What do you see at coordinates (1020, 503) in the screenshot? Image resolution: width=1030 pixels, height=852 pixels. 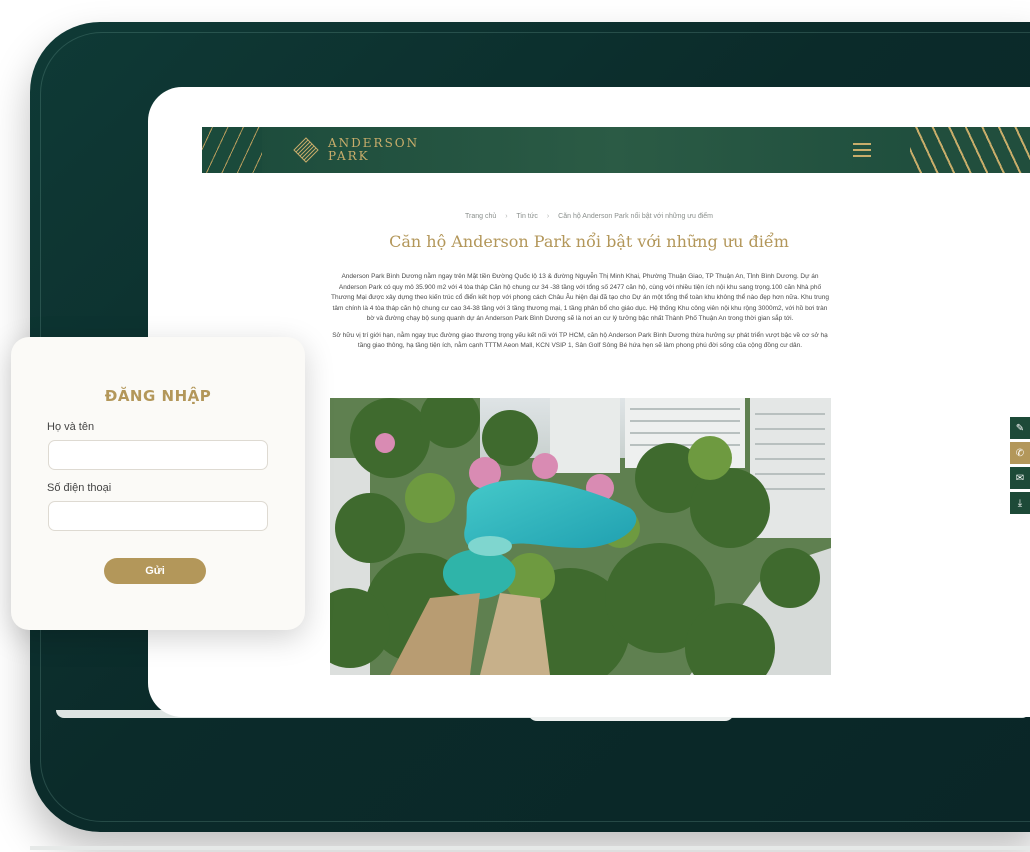 I see `download-icon: ⤓` at bounding box center [1020, 503].